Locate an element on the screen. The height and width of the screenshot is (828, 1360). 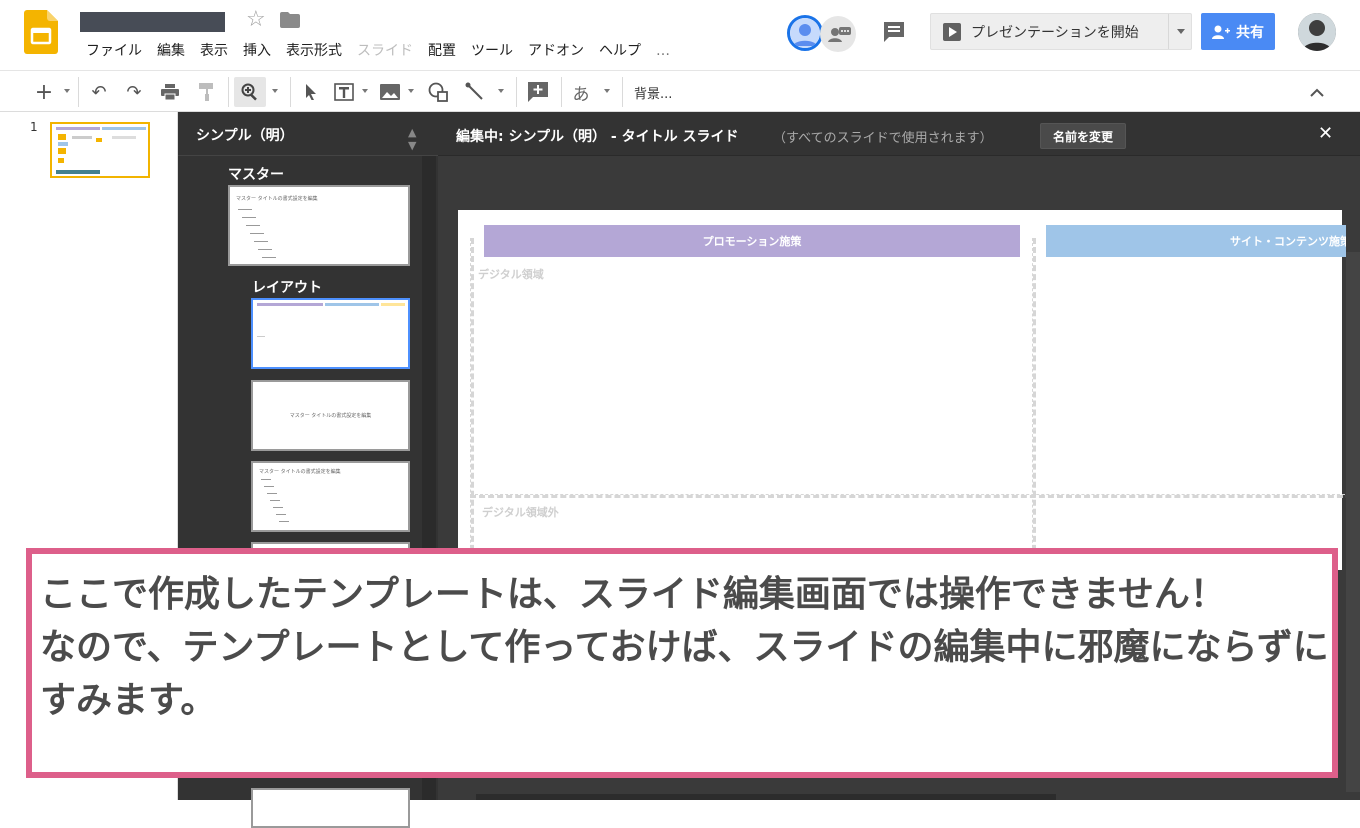
menu-insert: 挿入 is located at coordinates (258, 51).